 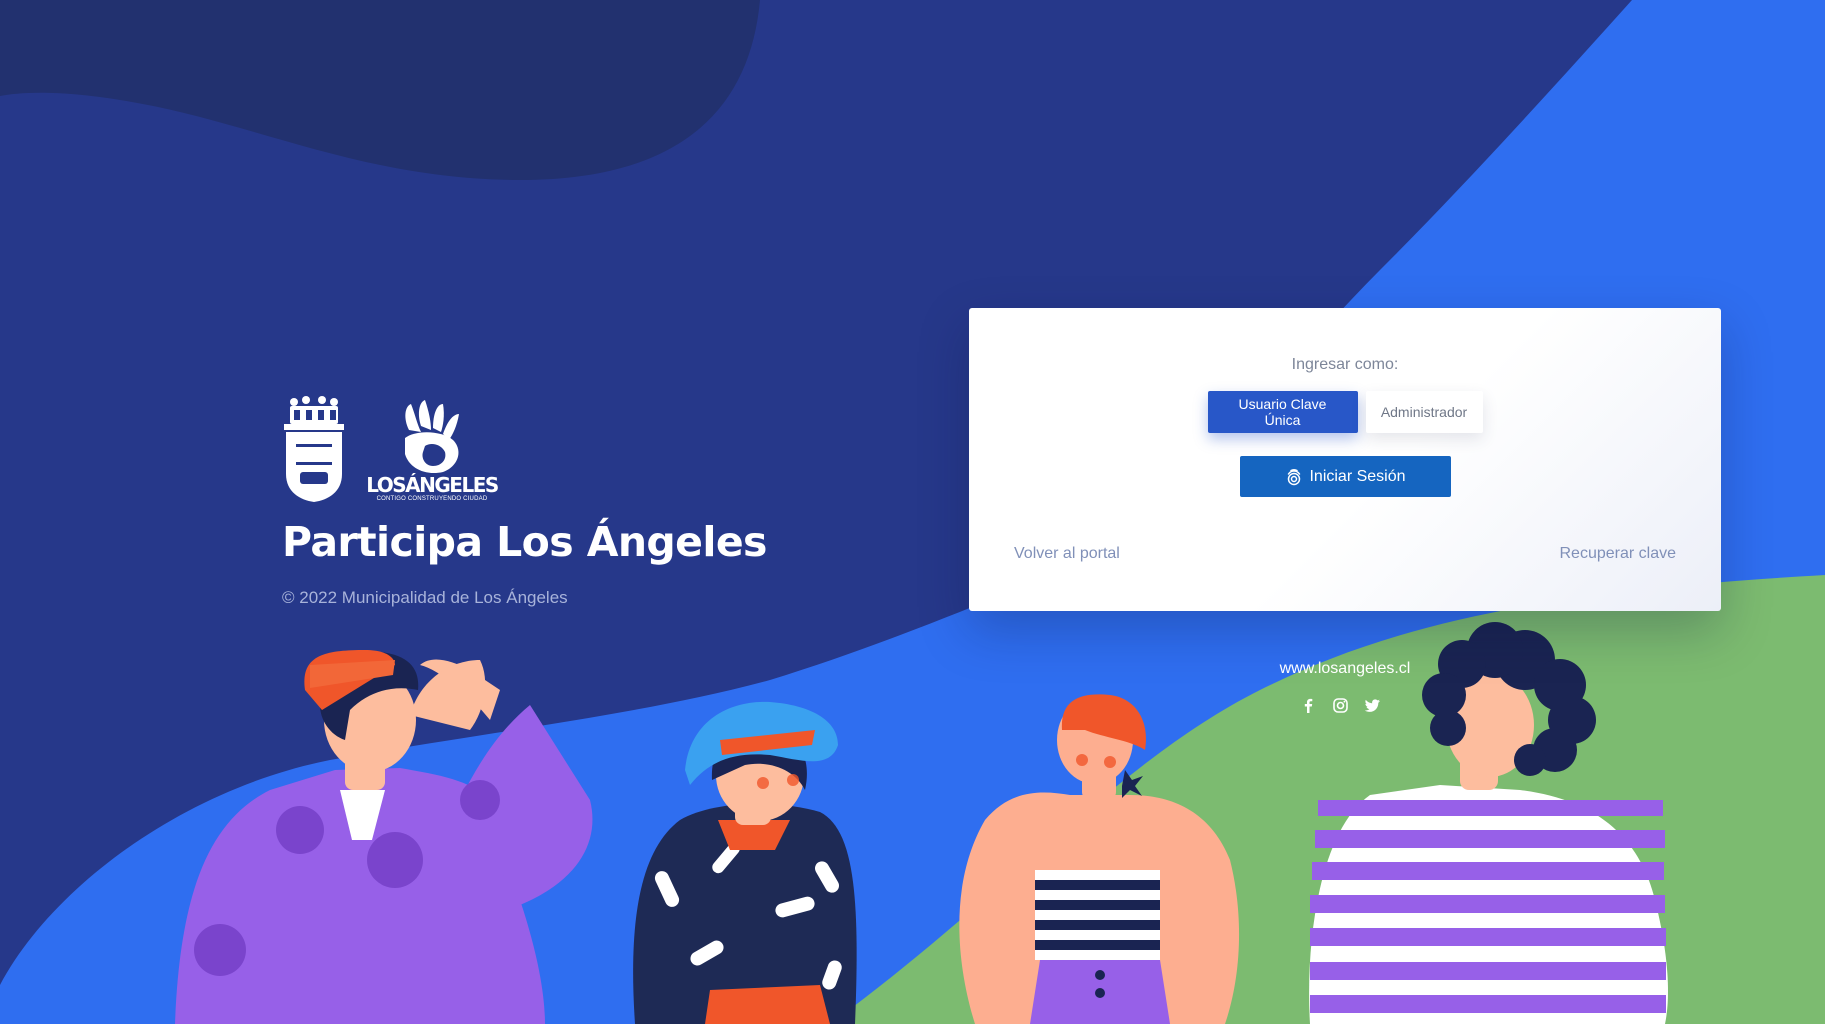 What do you see at coordinates (432, 485) in the screenshot?
I see `logo-wordmark: LOSÁNGELES` at bounding box center [432, 485].